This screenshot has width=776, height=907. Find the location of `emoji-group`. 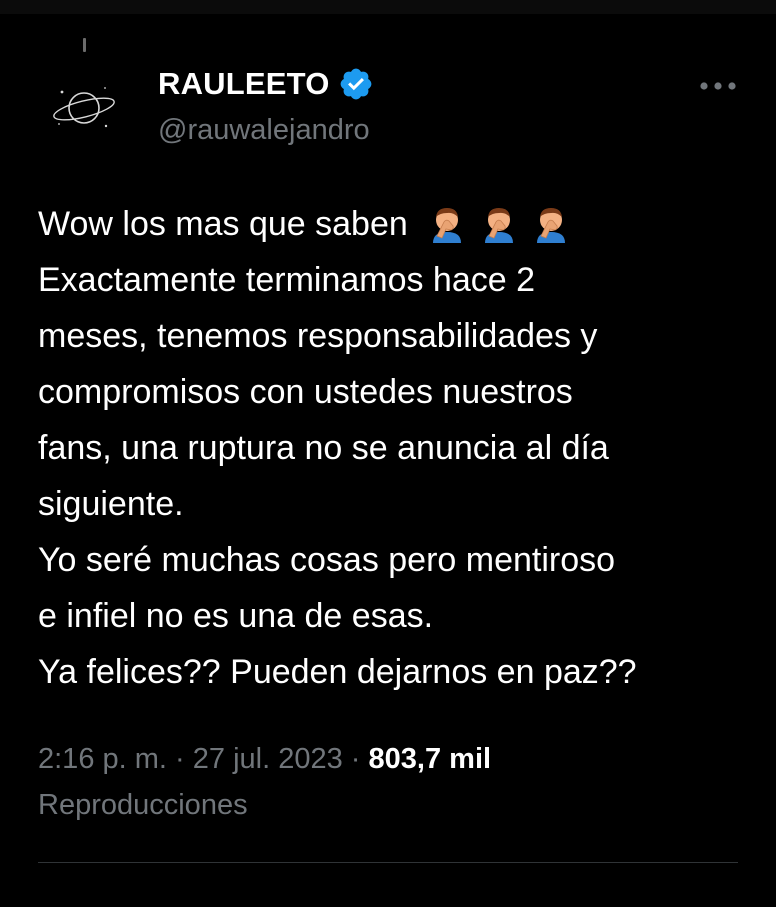

emoji-group is located at coordinates (499, 223).